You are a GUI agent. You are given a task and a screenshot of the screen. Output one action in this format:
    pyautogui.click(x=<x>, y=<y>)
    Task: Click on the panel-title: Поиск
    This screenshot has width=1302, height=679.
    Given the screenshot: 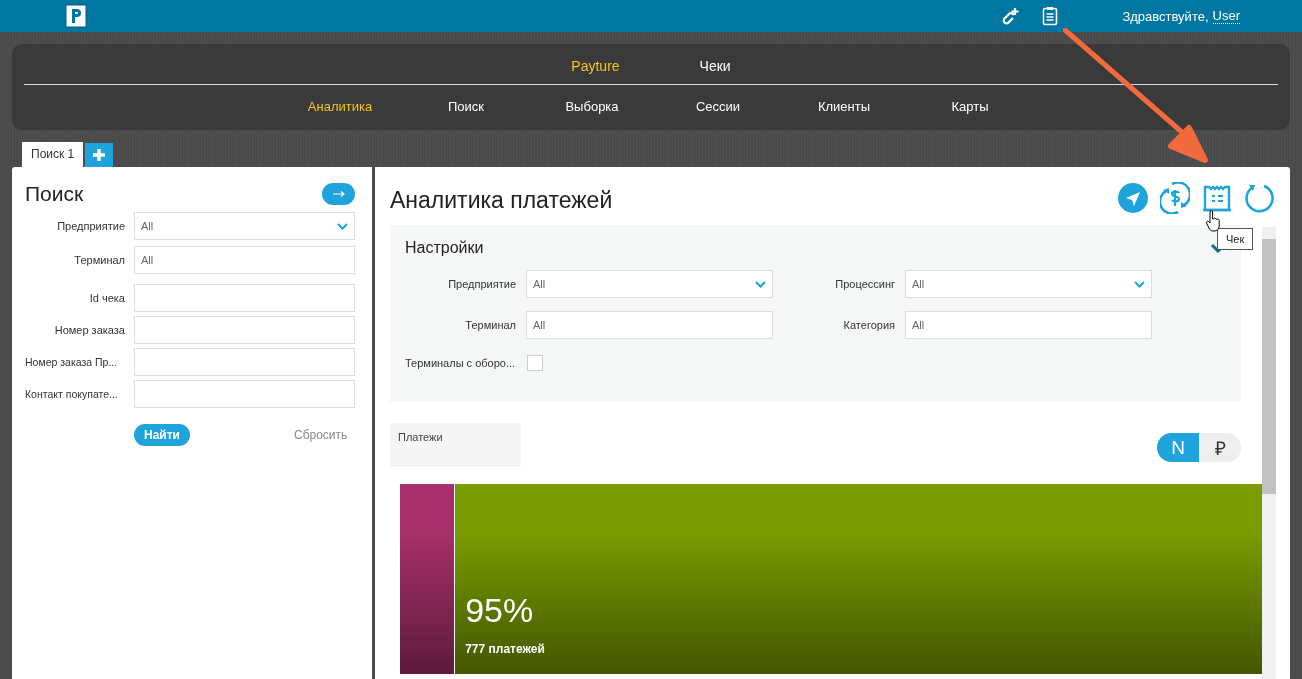 What is the action you would take?
    pyautogui.click(x=54, y=194)
    